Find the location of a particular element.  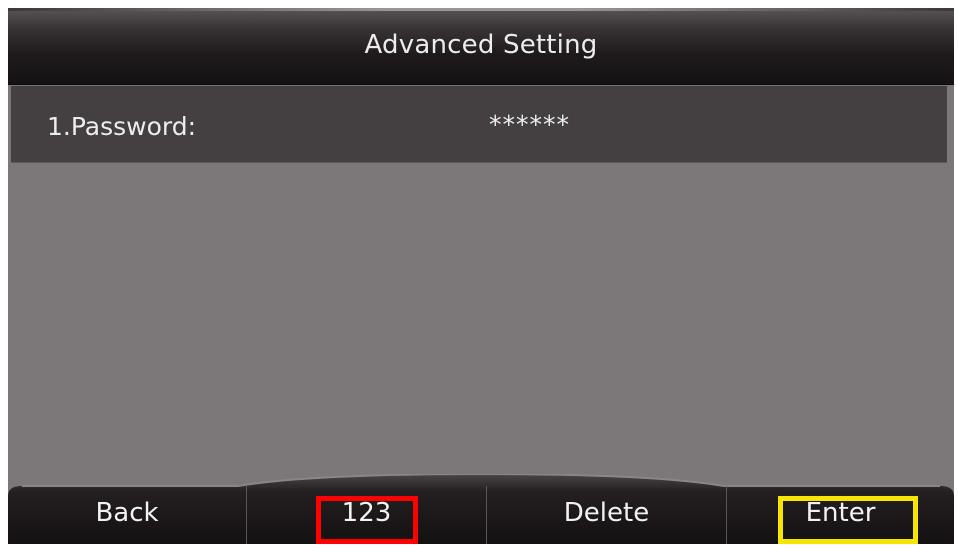

page-title: Advanced Setting is located at coordinates (481, 45).